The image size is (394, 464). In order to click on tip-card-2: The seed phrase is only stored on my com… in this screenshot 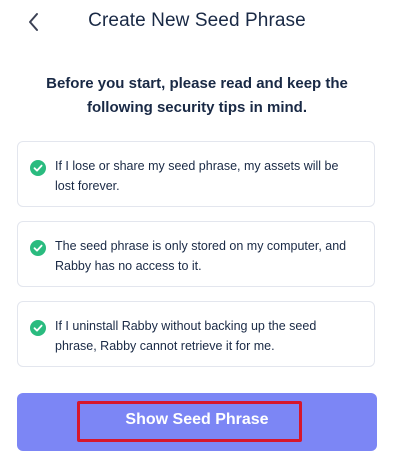, I will do `click(196, 254)`.